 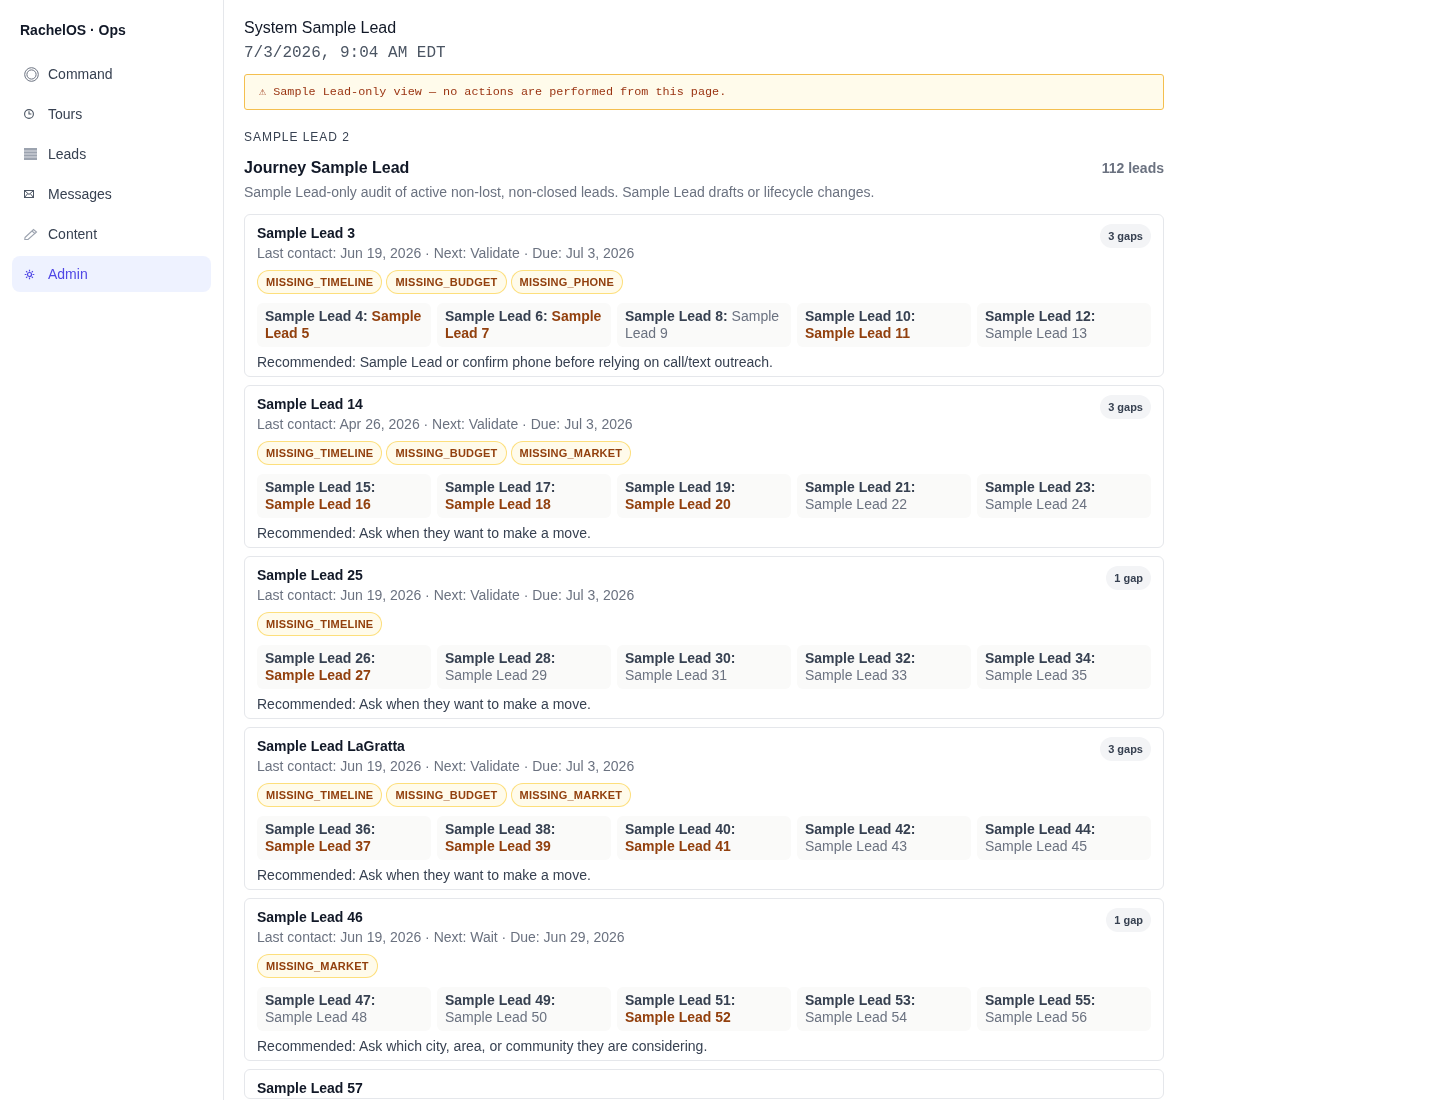 I want to click on field-summary: Sample Lead 53: Sample Lead 54, so click(x=884, y=1009).